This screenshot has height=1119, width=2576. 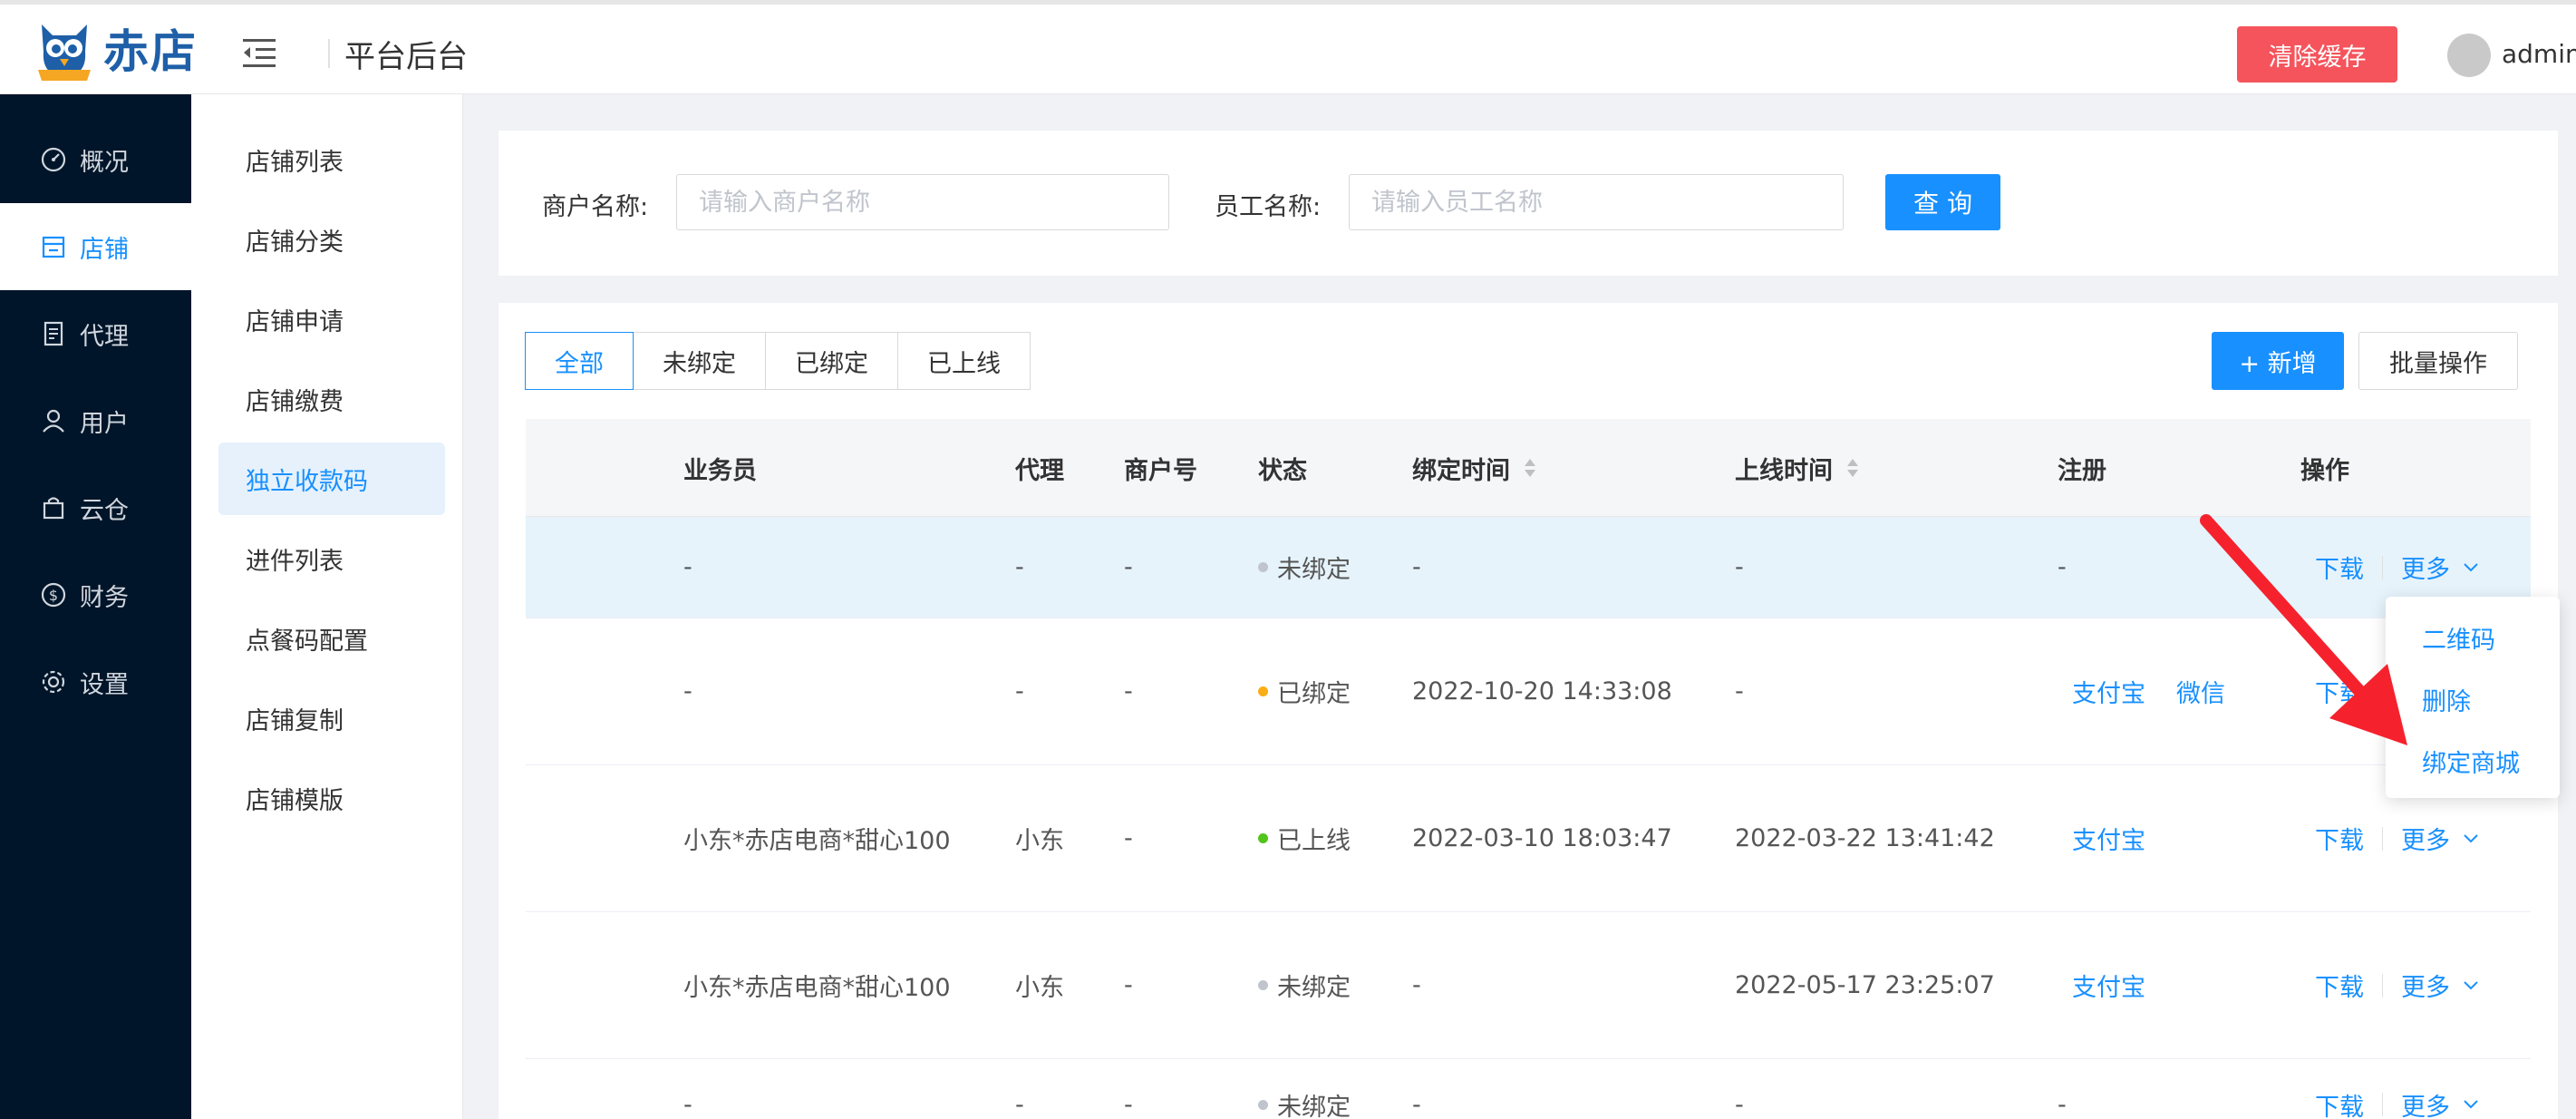 I want to click on batch-operation-button: 批量操作, so click(x=2438, y=361).